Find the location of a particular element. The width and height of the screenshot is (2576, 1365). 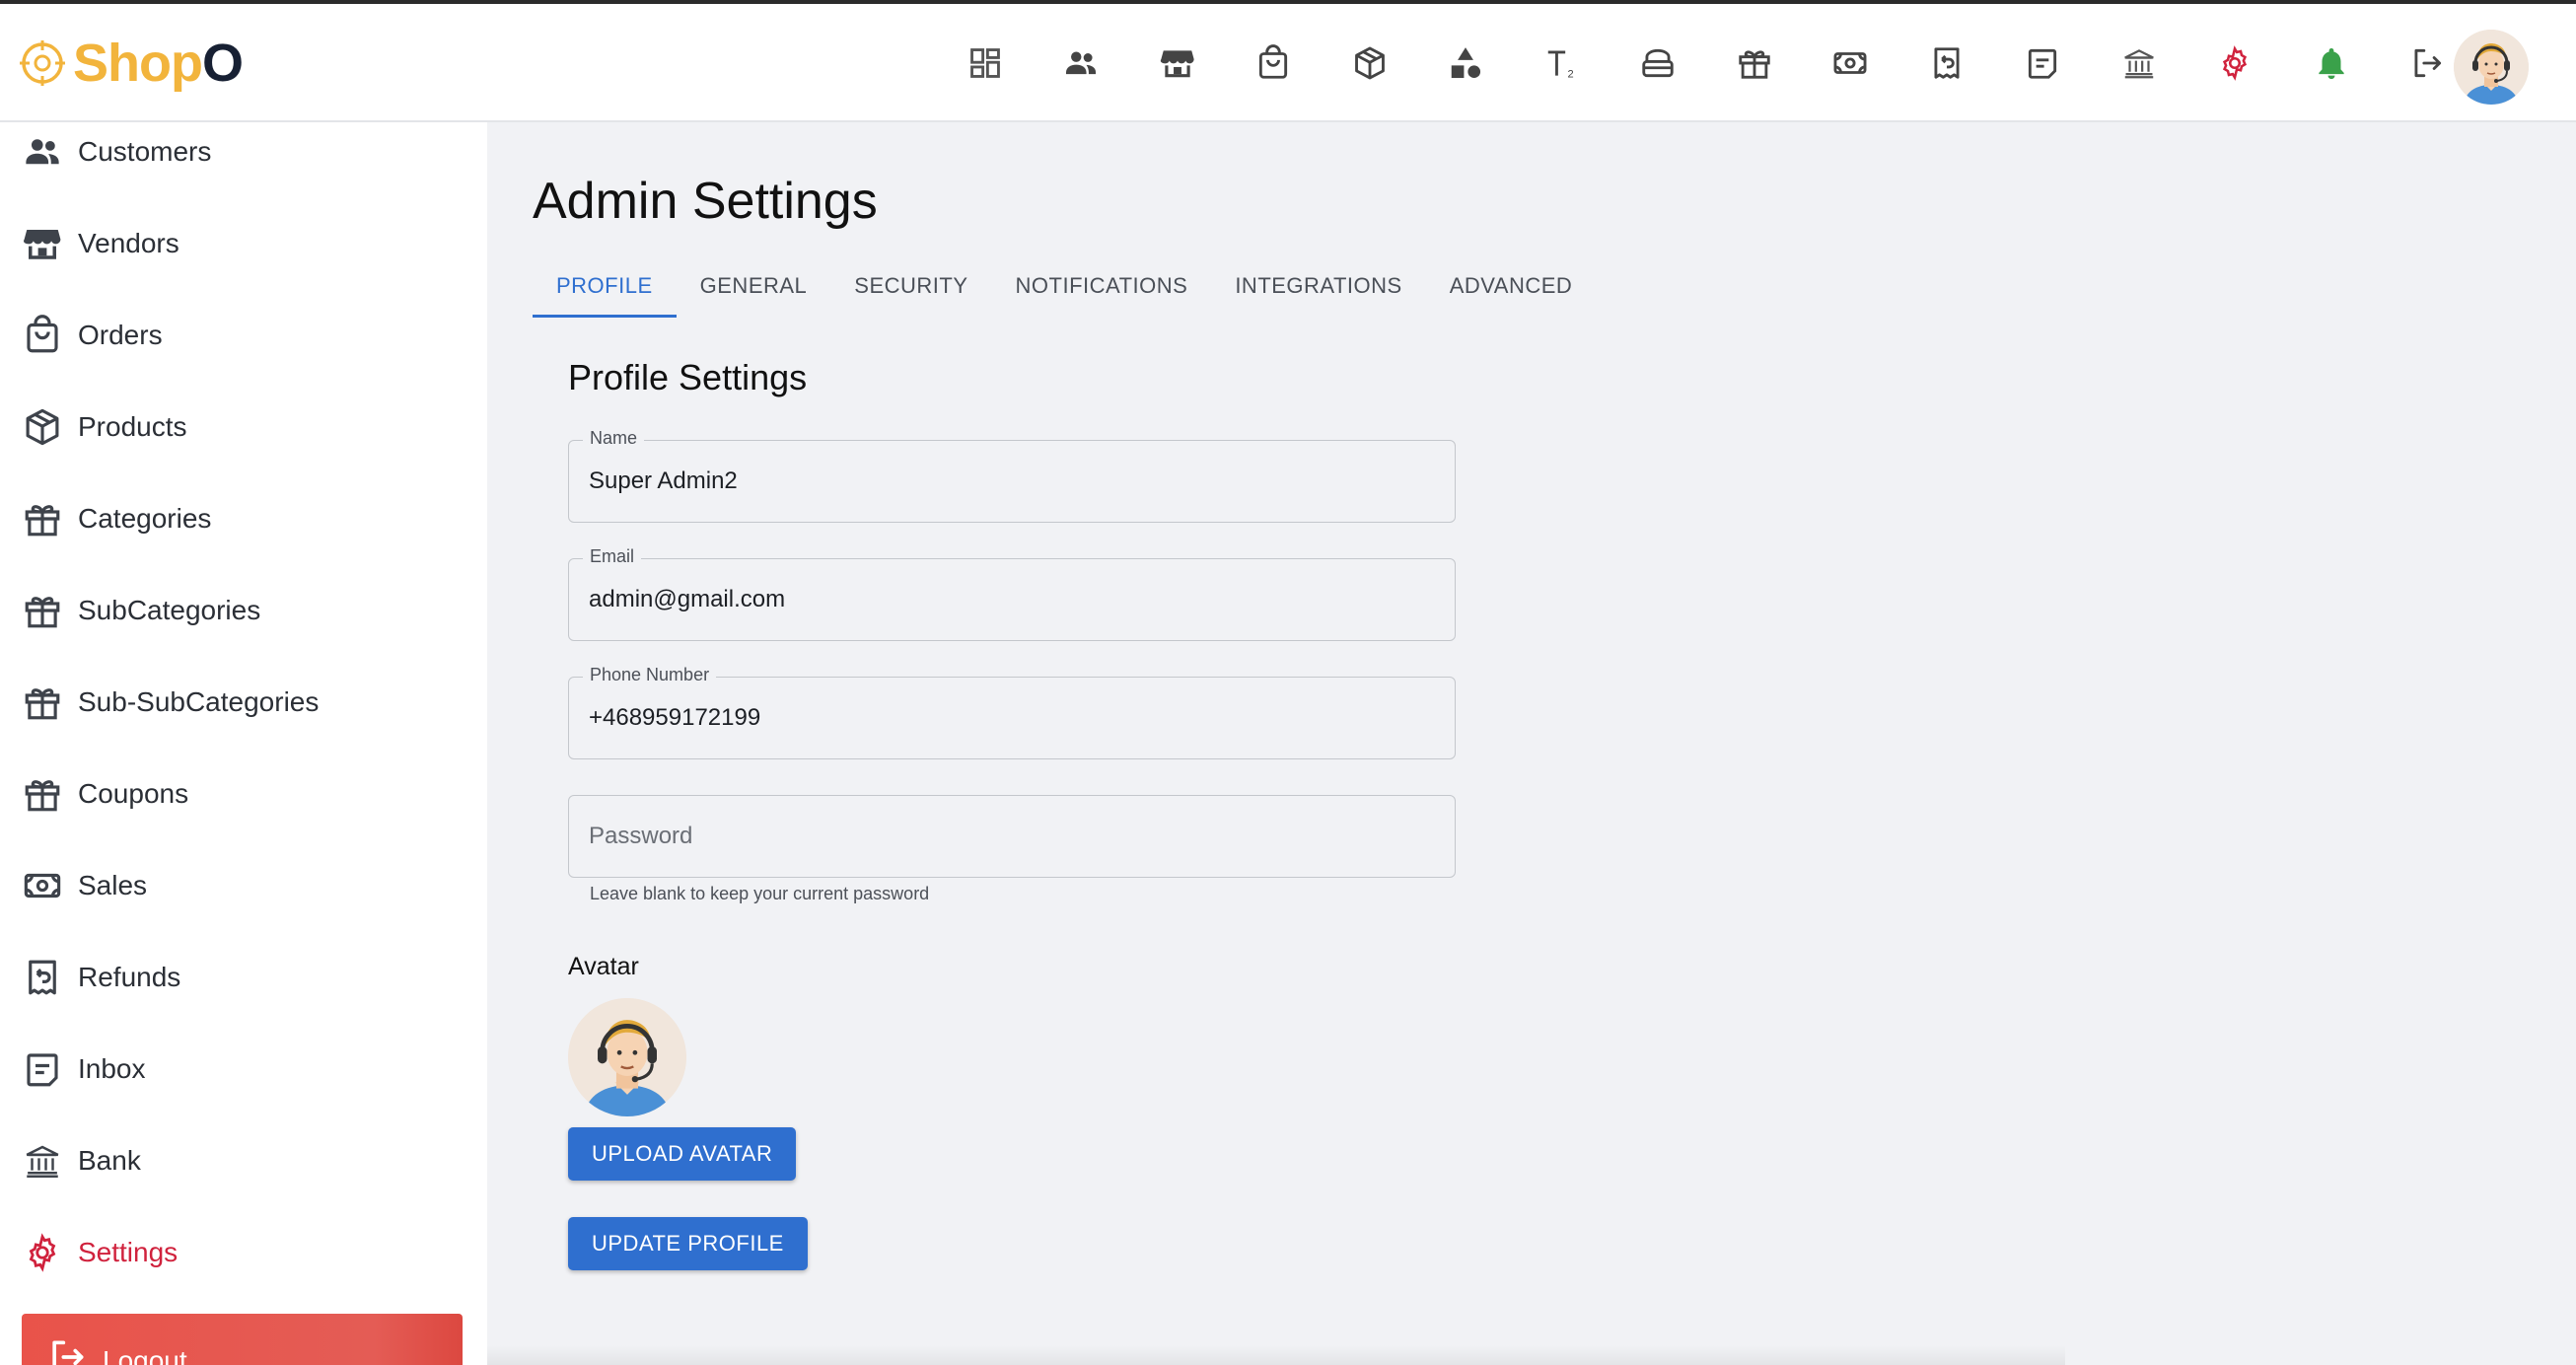

svg-text: 2 is located at coordinates (1570, 74).